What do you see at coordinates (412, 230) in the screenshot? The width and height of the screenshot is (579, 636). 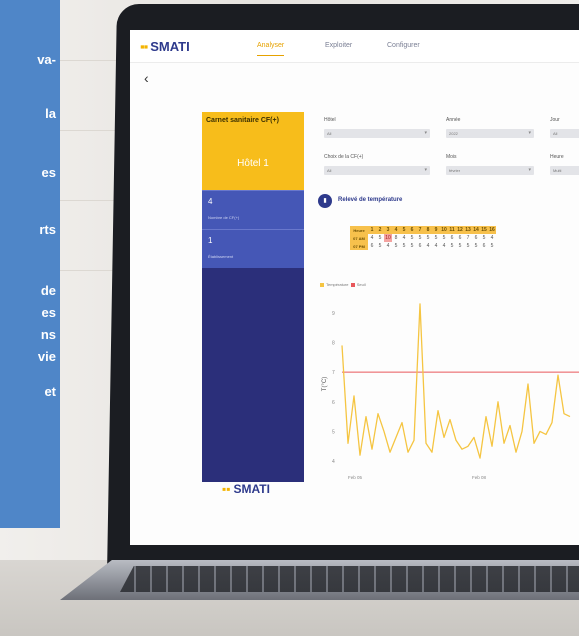 I see `table-header-cell: 6` at bounding box center [412, 230].